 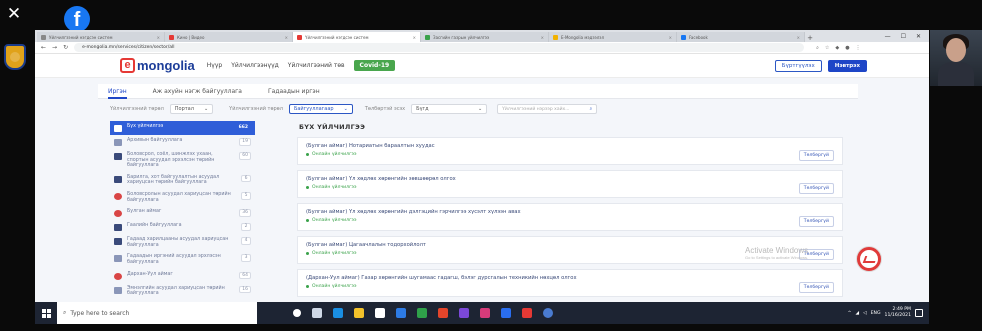 I want to click on register-button: Бүртгүүлэх, so click(x=798, y=65).